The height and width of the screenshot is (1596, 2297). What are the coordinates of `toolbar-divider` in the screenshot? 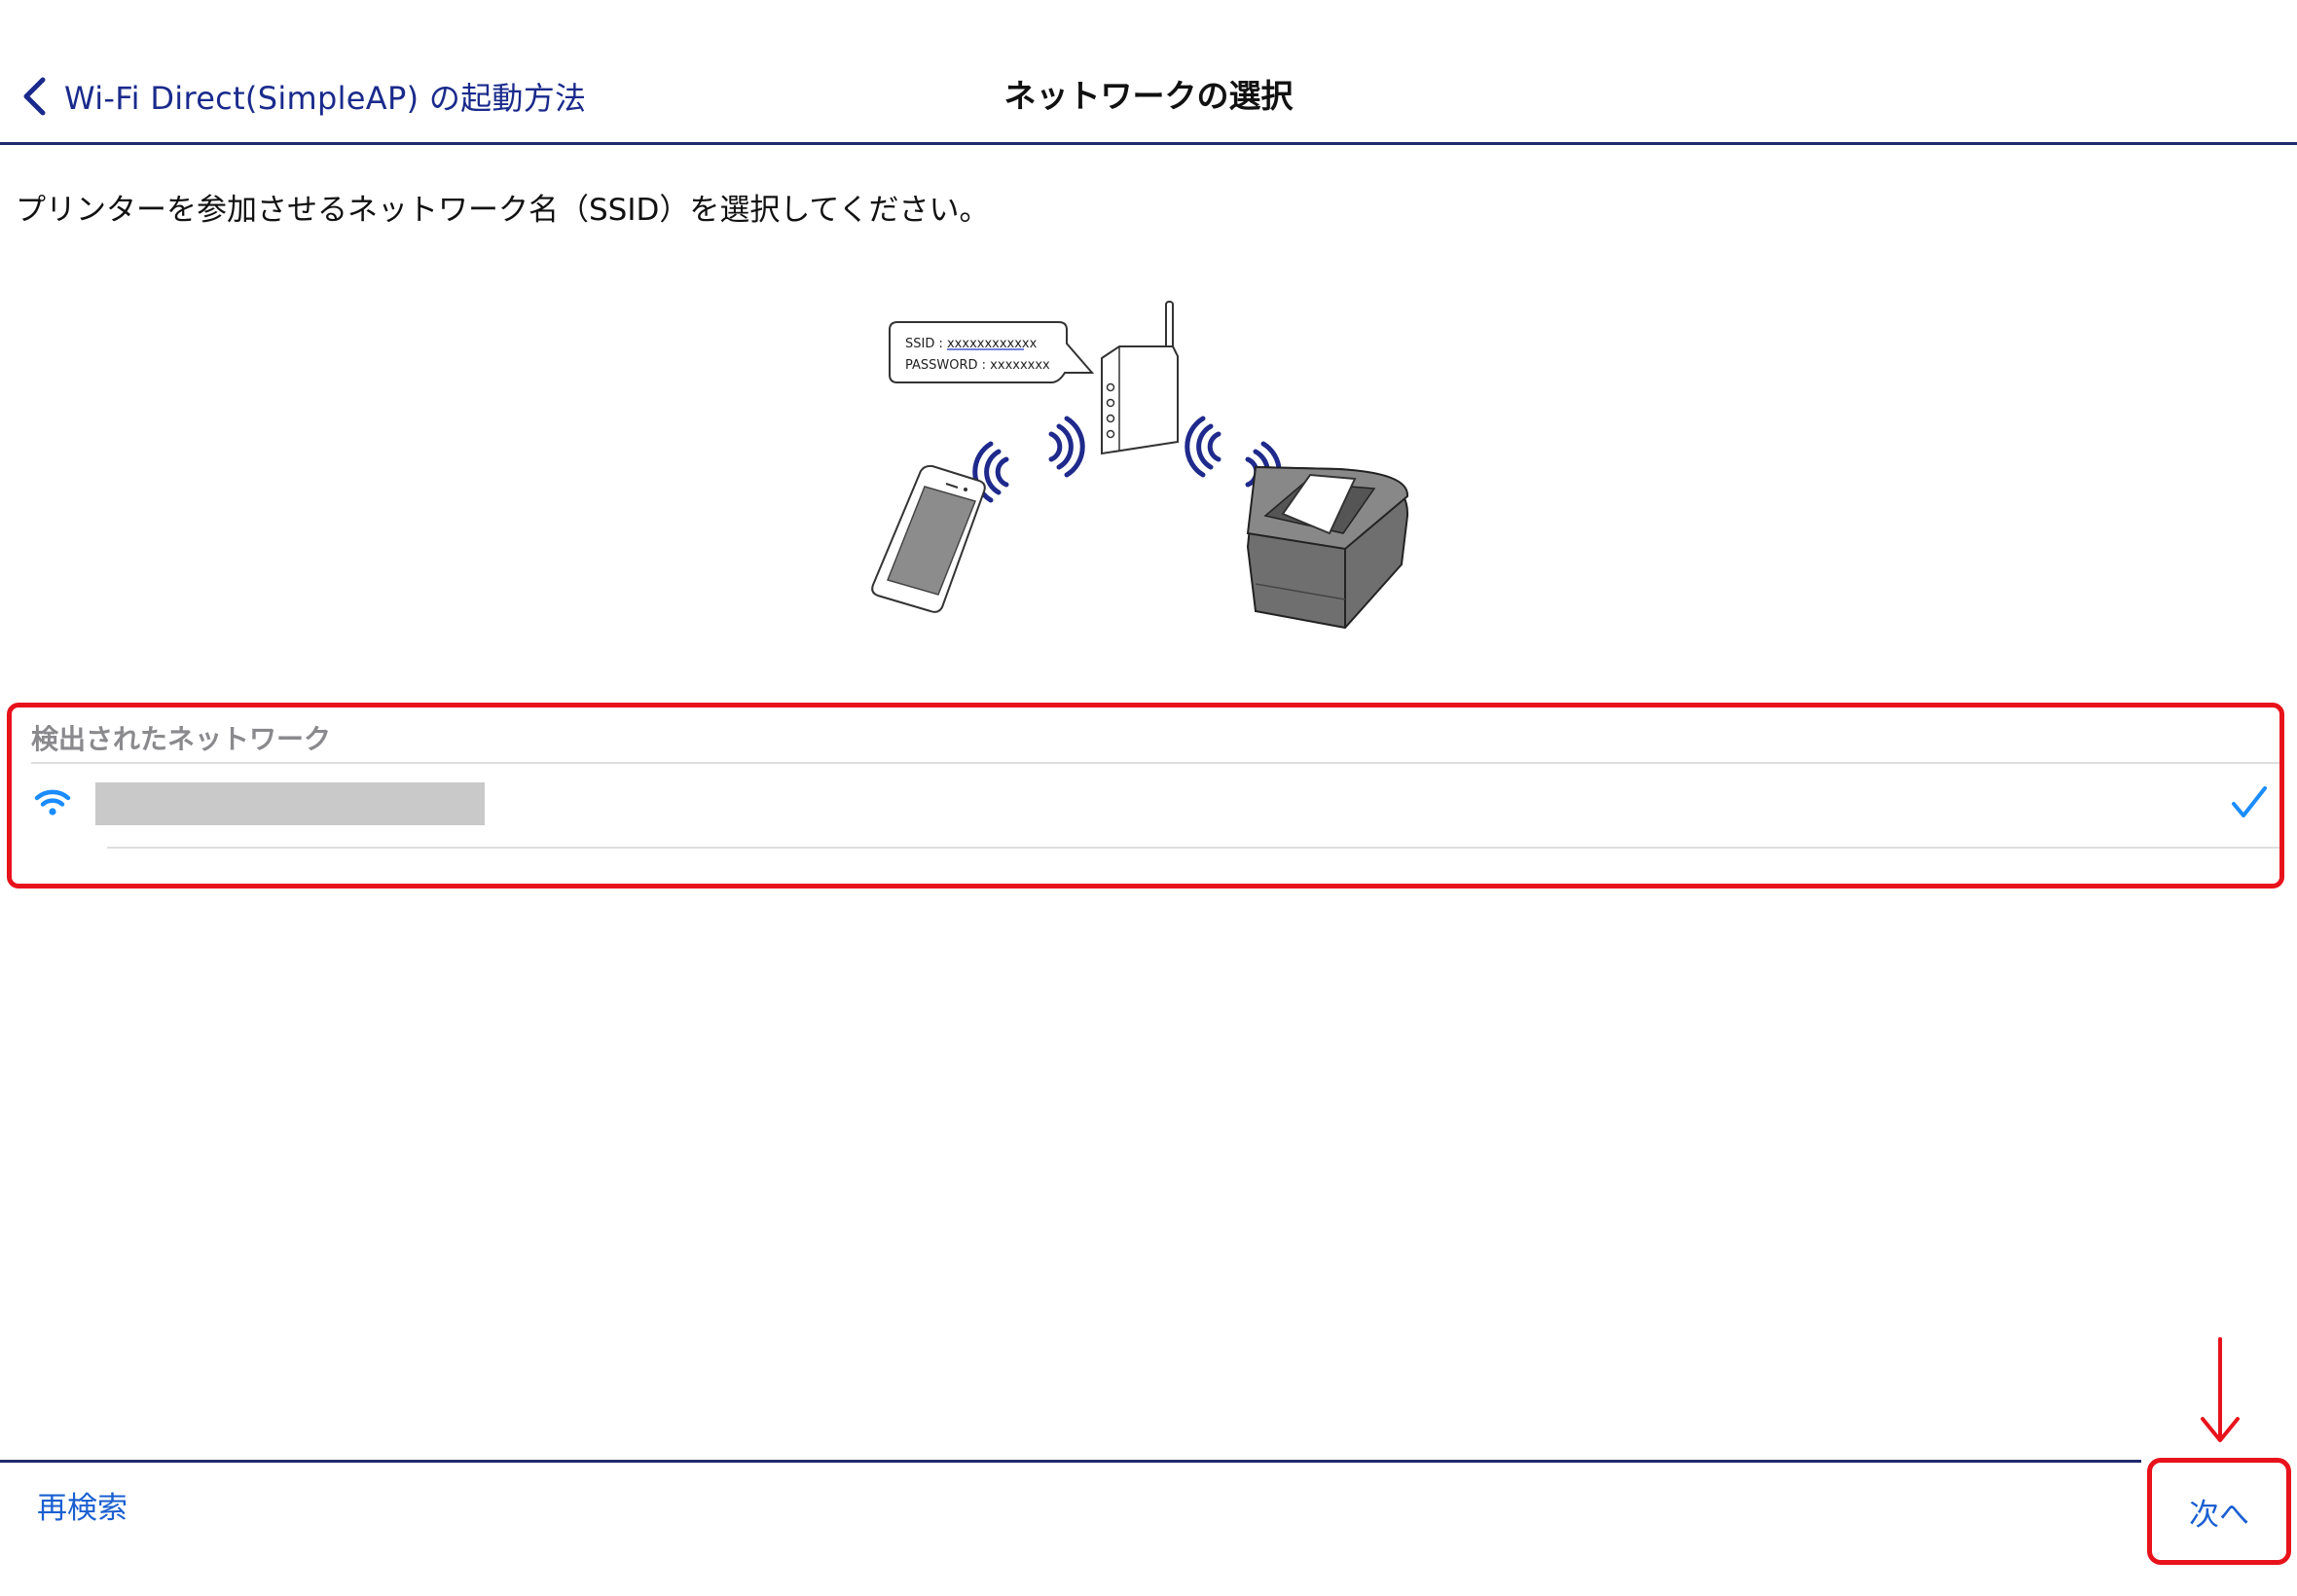 It's located at (1070, 1461).